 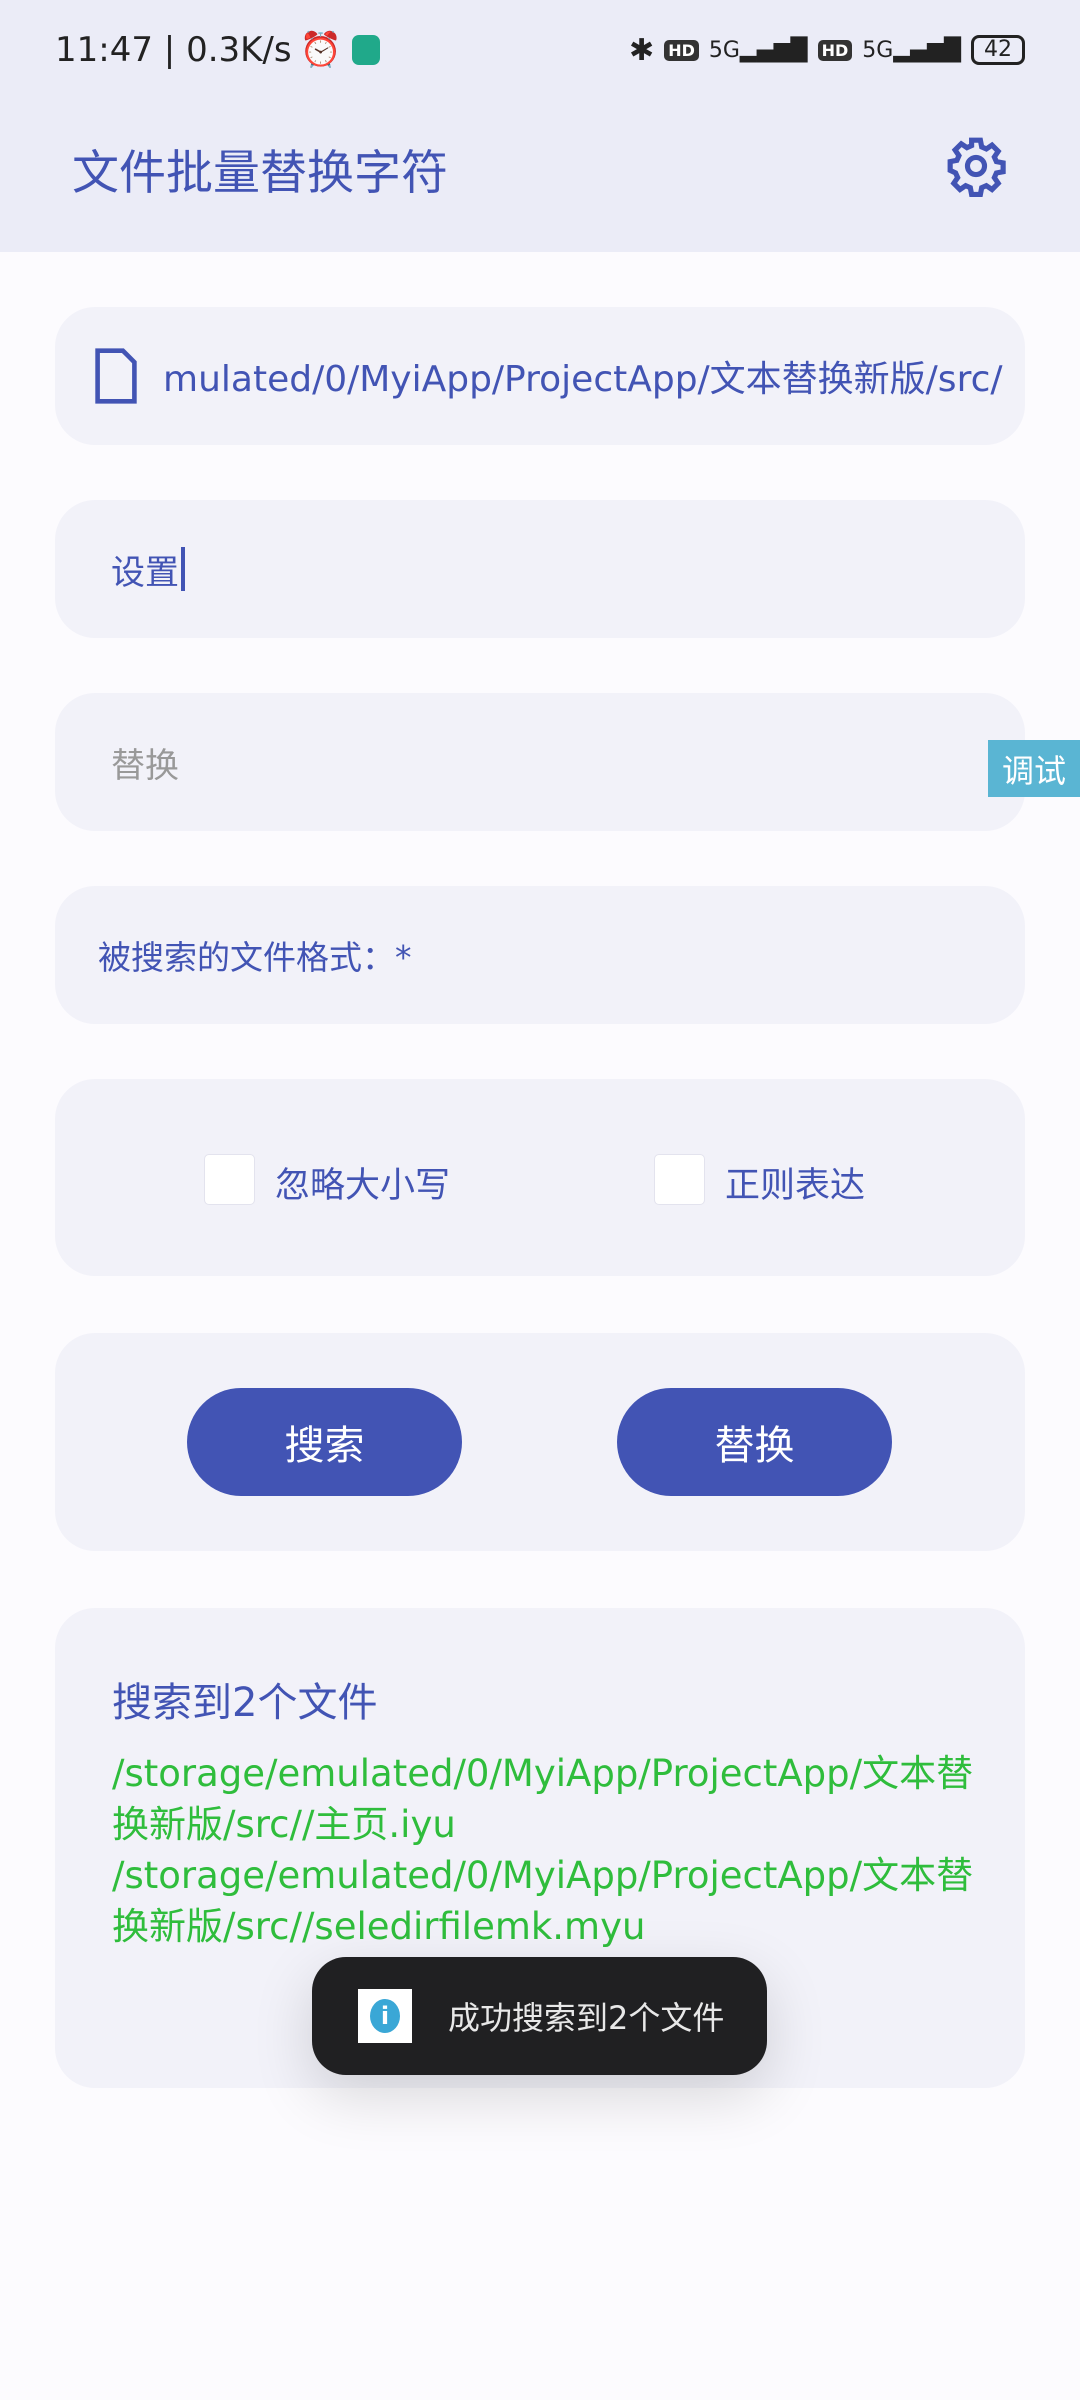 I want to click on results-title: 搜索到2个文件, so click(x=245, y=1703).